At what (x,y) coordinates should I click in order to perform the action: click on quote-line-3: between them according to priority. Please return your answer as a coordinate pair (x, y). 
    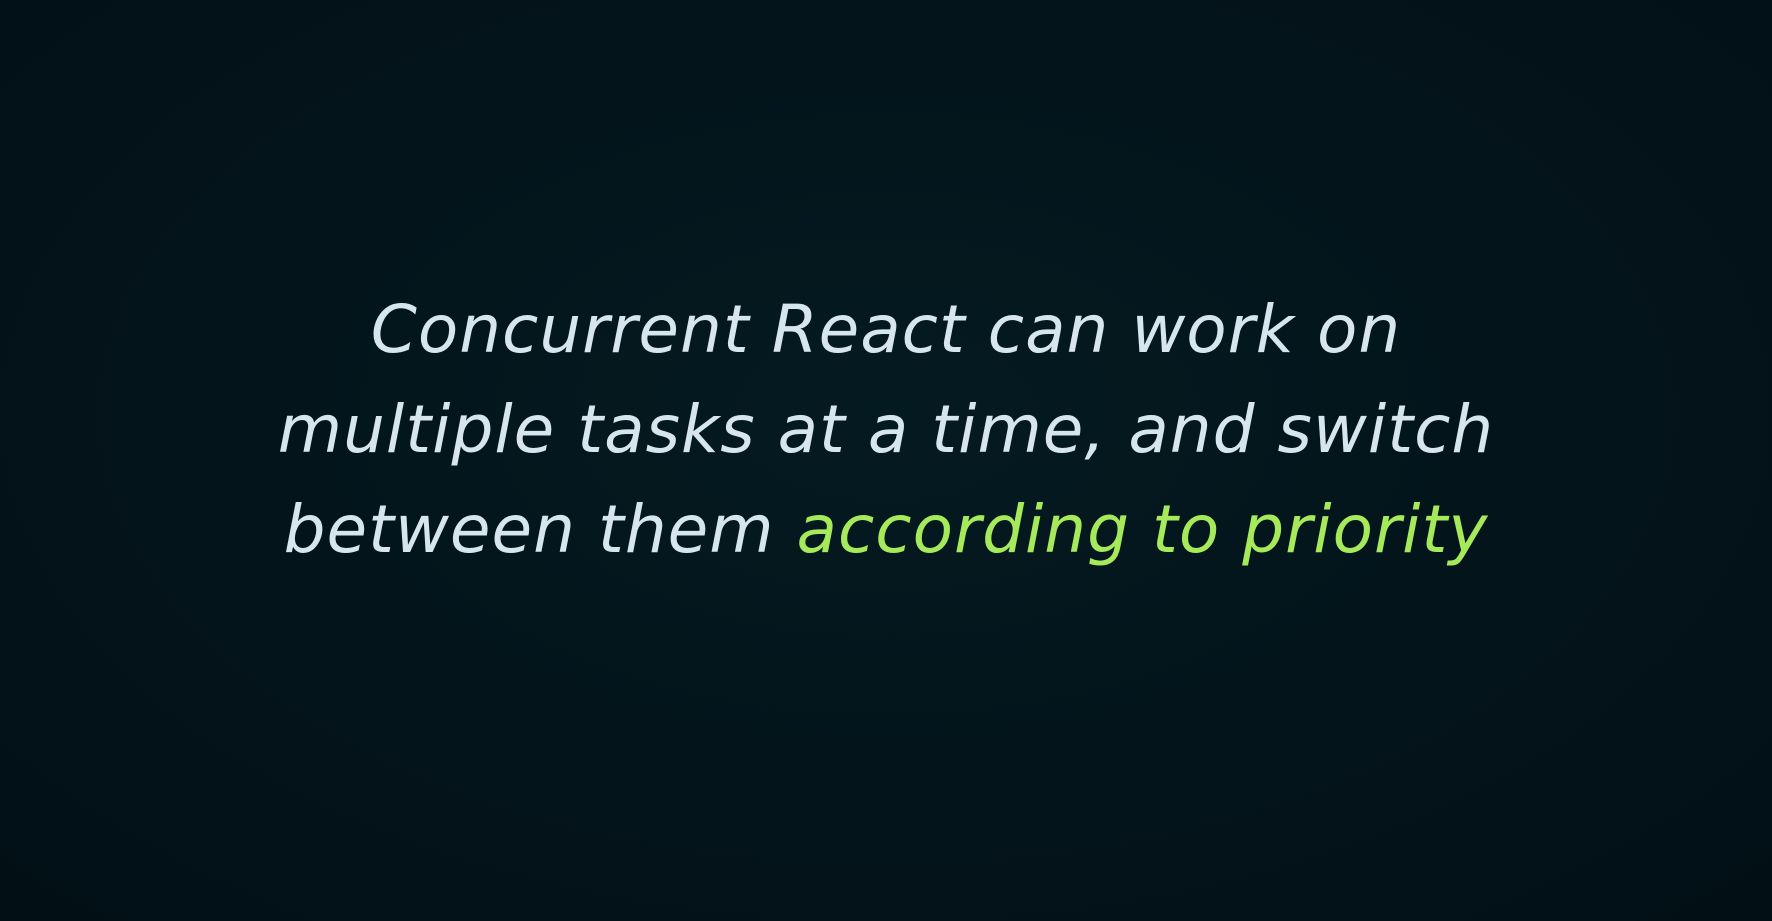
    Looking at the image, I should click on (886, 530).